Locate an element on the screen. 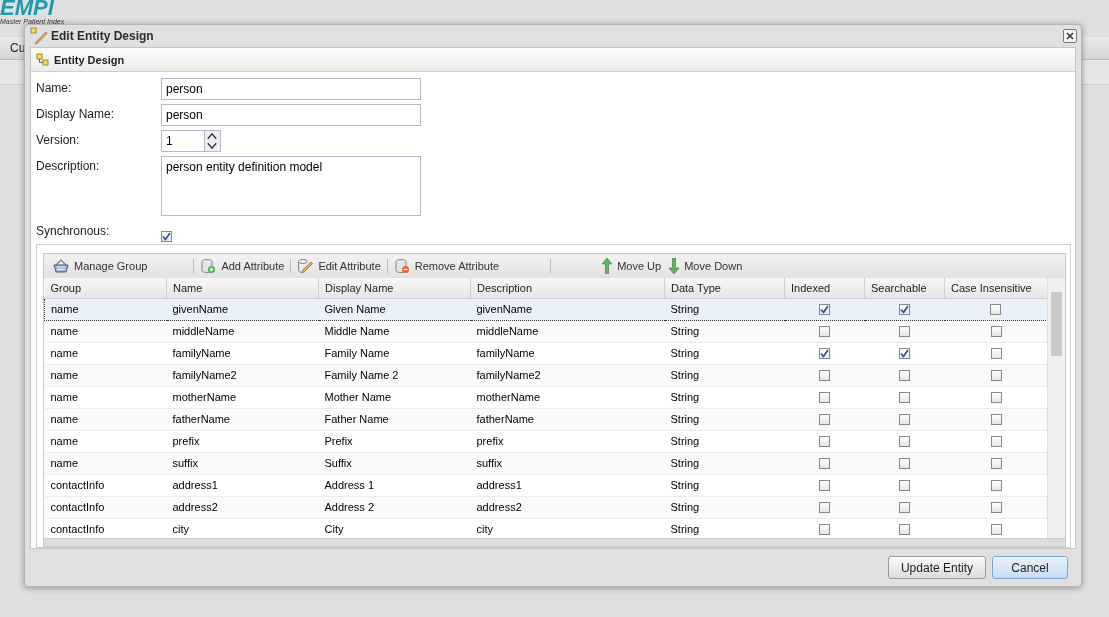 The image size is (1109, 617). database-add-icon is located at coordinates (208, 265).